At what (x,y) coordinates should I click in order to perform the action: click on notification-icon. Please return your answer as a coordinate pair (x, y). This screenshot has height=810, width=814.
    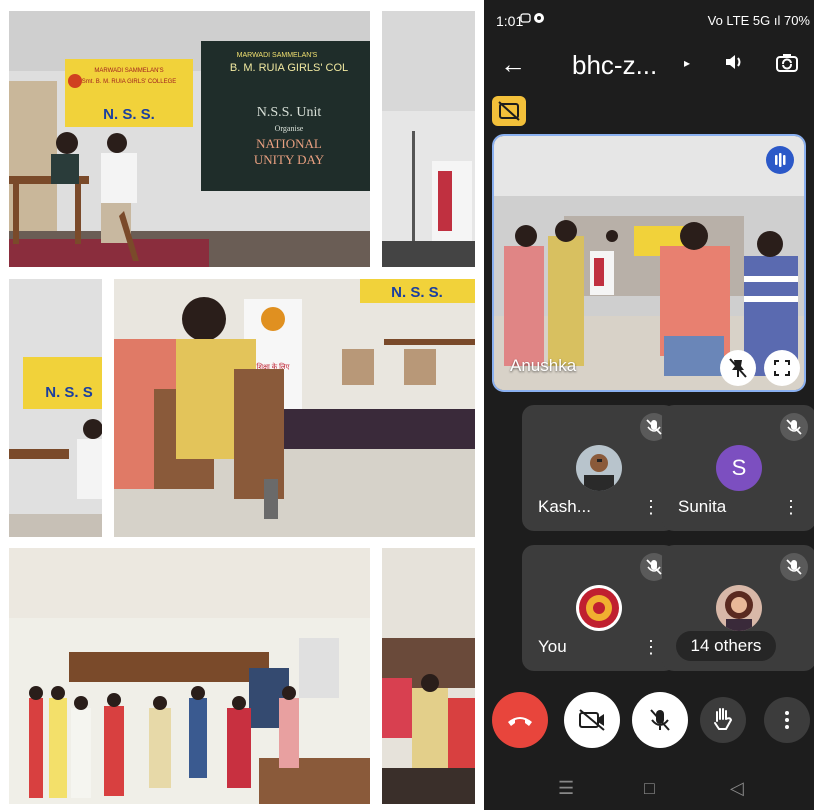
    Looking at the image, I should click on (532, 18).